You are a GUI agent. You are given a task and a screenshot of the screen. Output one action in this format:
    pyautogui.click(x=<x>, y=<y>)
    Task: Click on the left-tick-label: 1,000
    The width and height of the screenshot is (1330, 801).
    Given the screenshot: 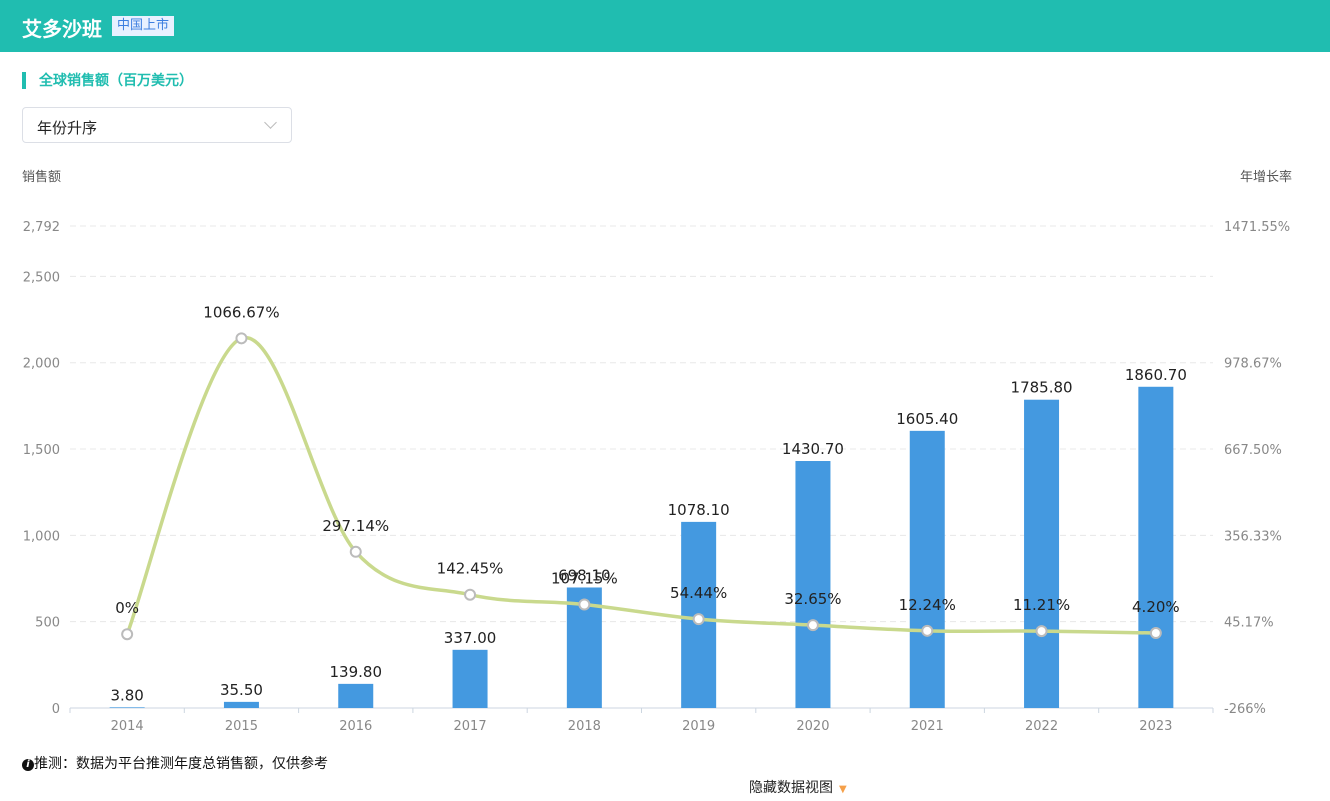 What is the action you would take?
    pyautogui.click(x=41, y=536)
    